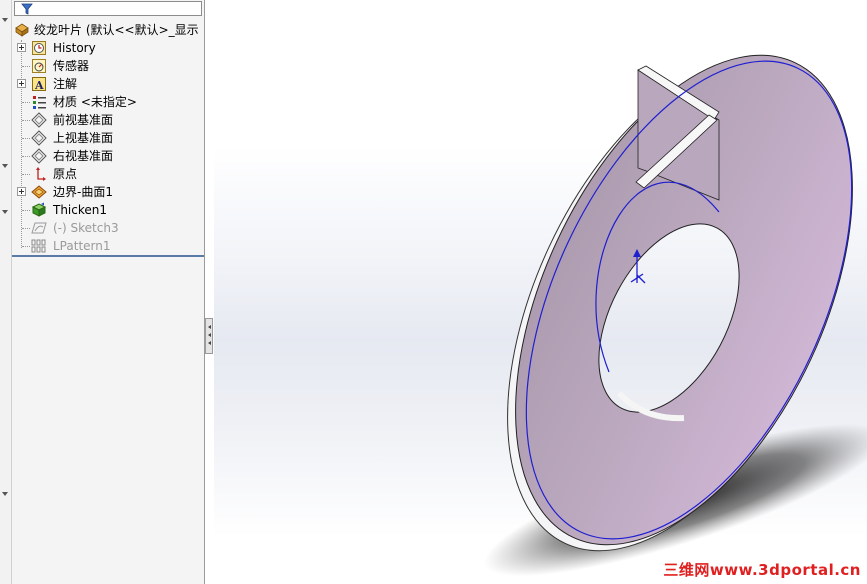 This screenshot has width=867, height=584. I want to click on history-icon, so click(39, 48).